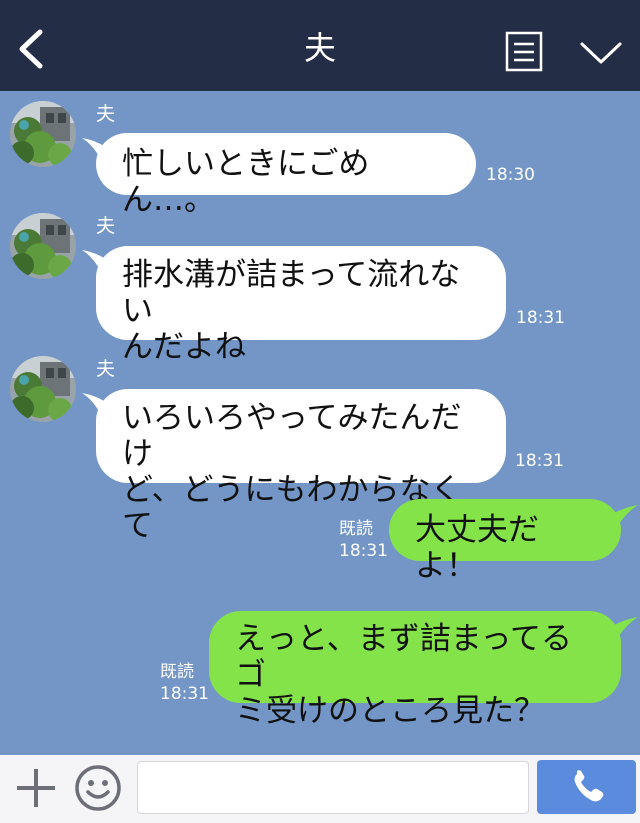  I want to click on message-bubble: 忙しいときにごめん…。, so click(286, 175).